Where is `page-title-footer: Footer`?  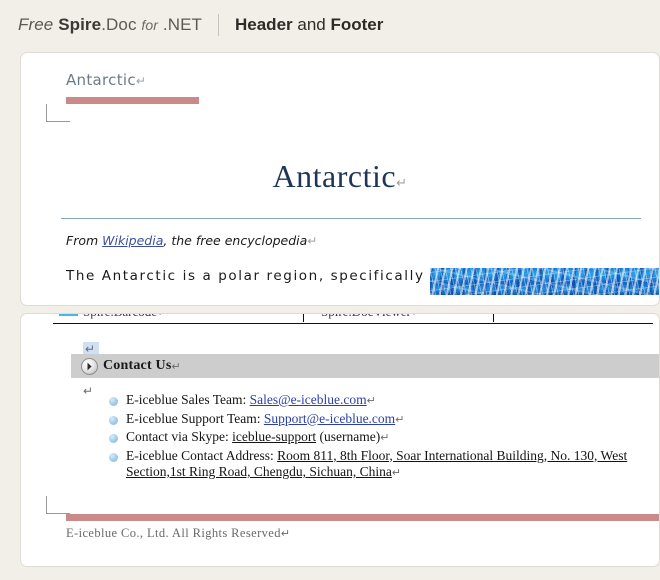
page-title-footer: Footer is located at coordinates (357, 24).